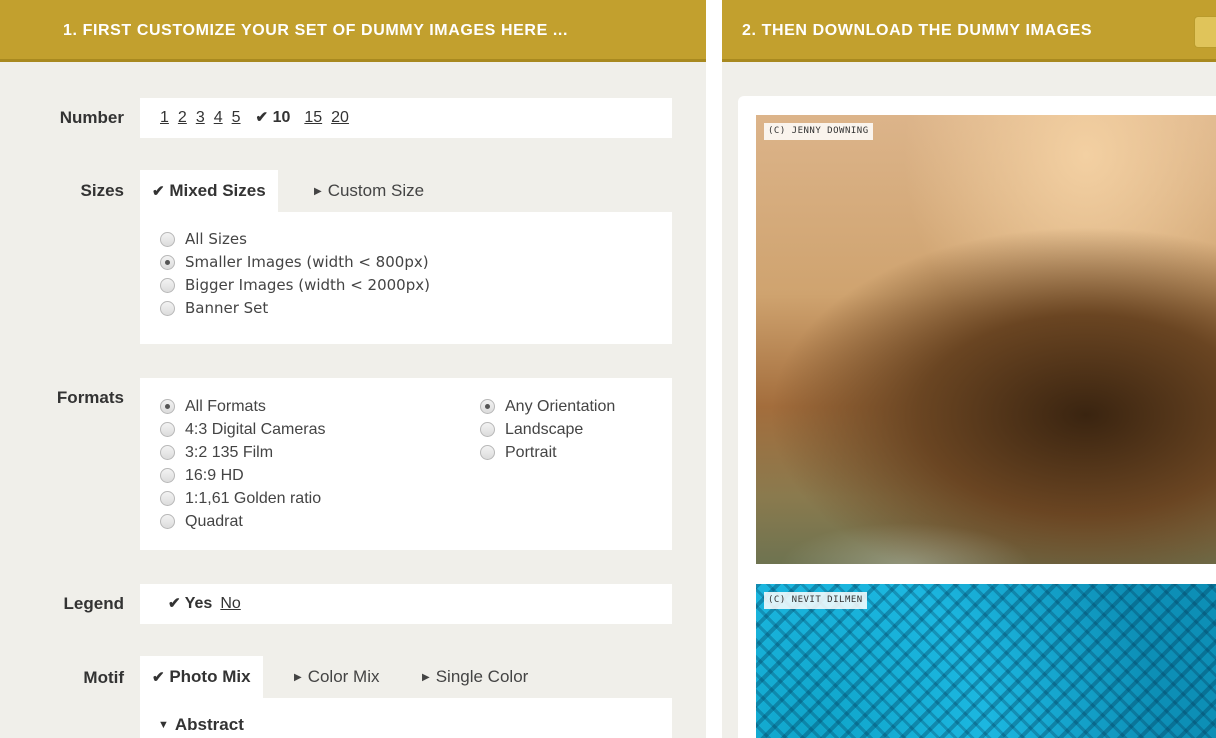 This screenshot has width=1216, height=738. I want to click on download-header: 2. THEN DOWNLOAD THE DUMMY IMAGES, so click(969, 31).